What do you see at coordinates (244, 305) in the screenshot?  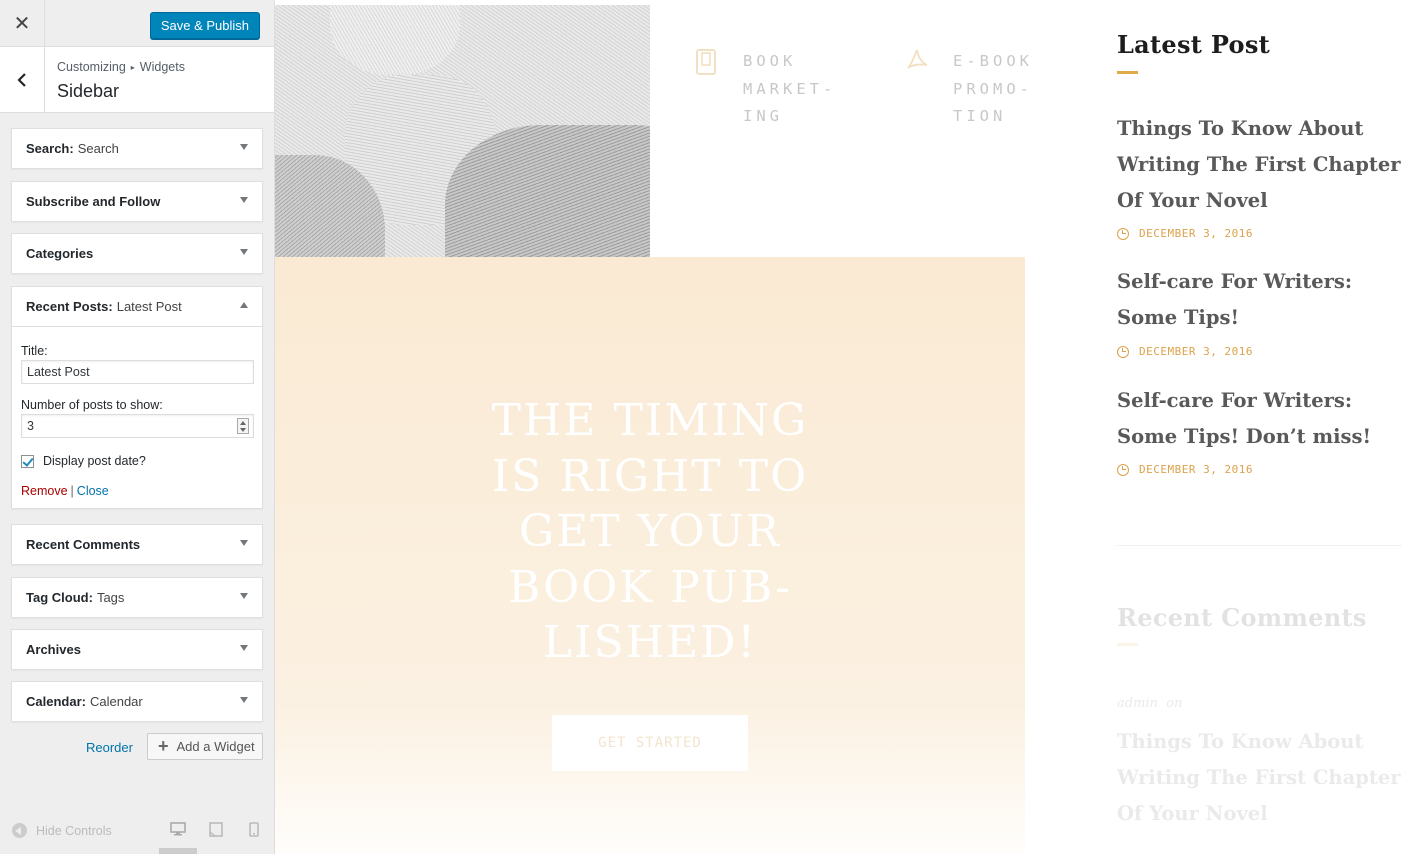 I see `collapse-arrow-icon` at bounding box center [244, 305].